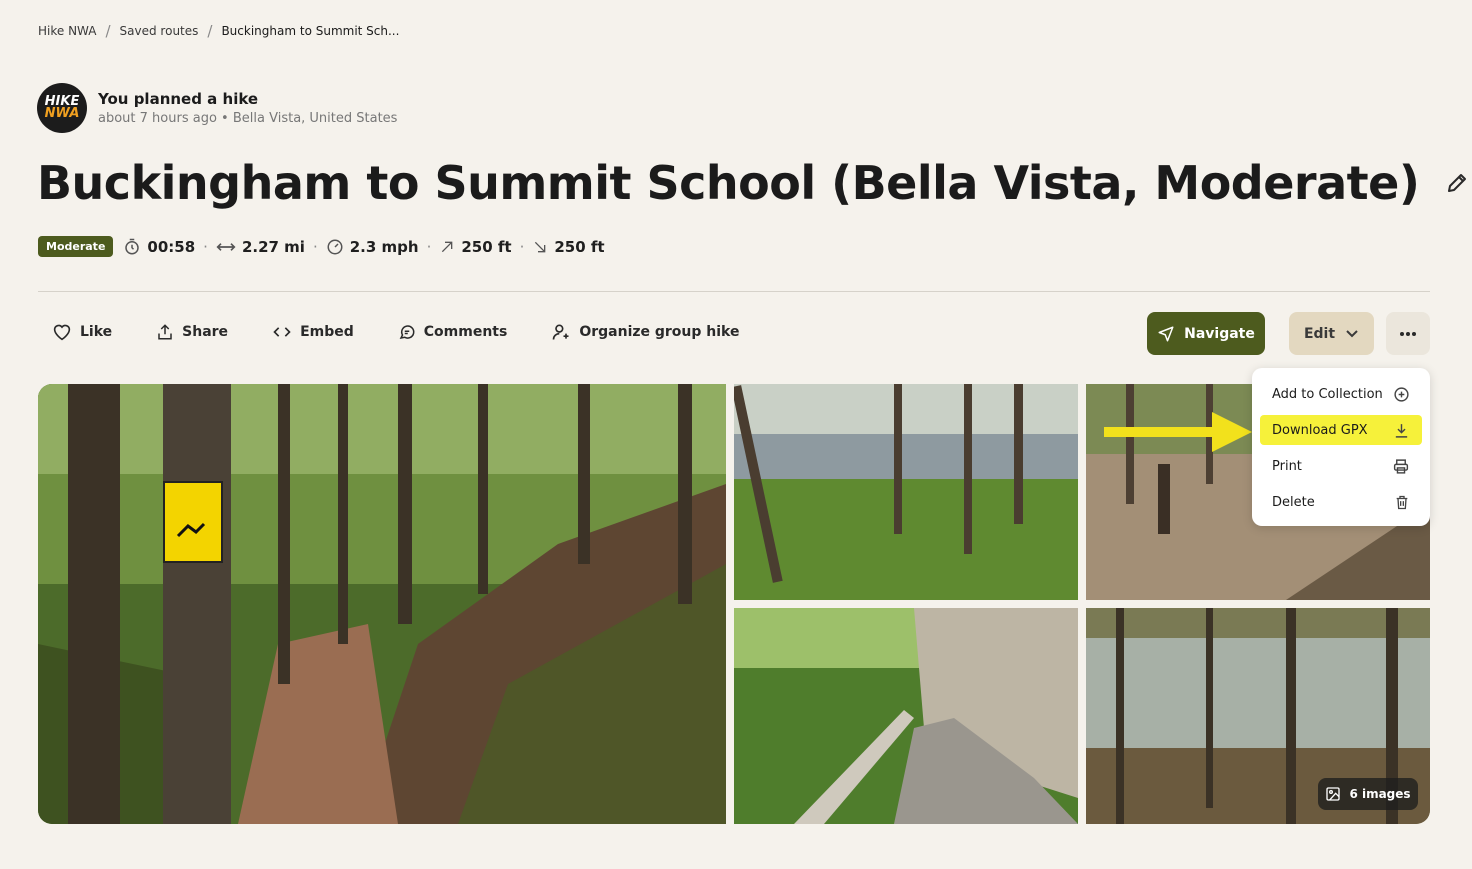 The width and height of the screenshot is (1472, 869). I want to click on share-button: Share, so click(192, 332).